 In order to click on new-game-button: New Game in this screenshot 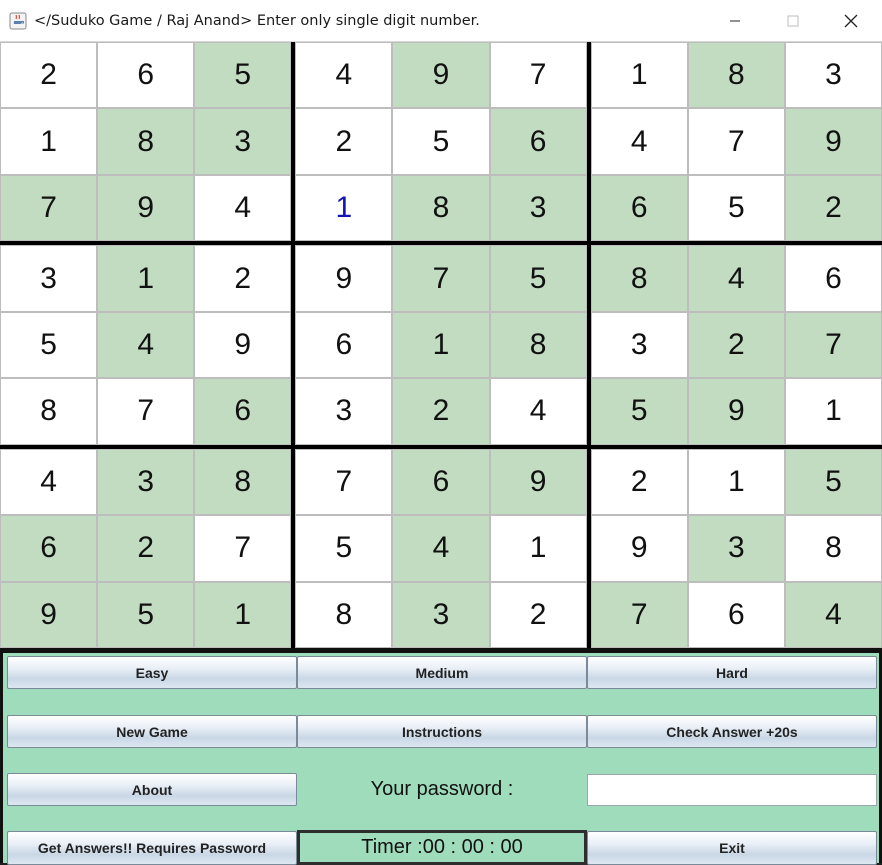, I will do `click(152, 731)`.